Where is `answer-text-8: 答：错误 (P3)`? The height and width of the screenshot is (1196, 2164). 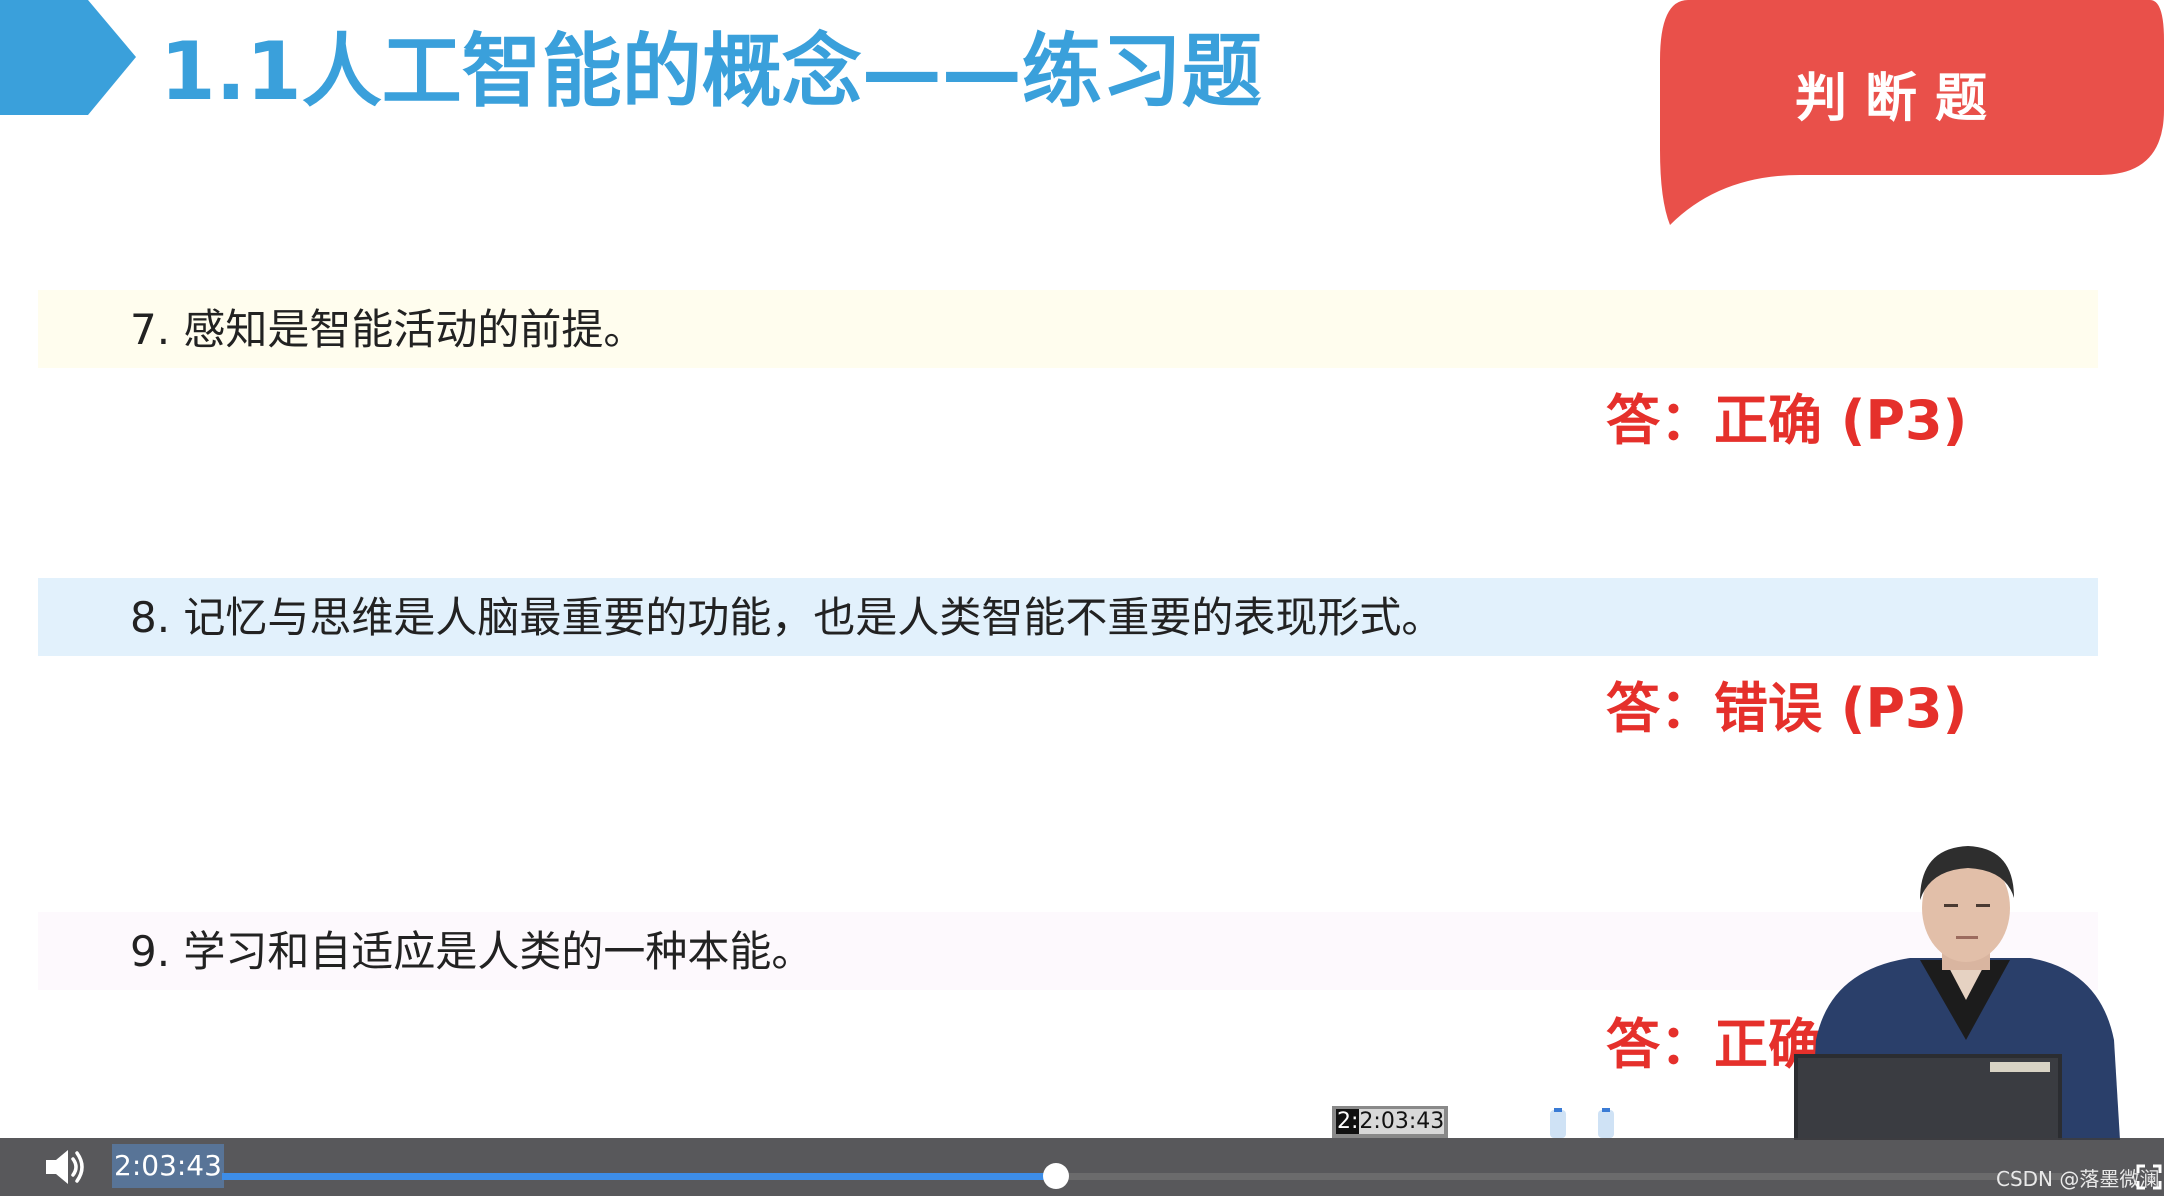 answer-text-8: 答：错误 (P3) is located at coordinates (1787, 708).